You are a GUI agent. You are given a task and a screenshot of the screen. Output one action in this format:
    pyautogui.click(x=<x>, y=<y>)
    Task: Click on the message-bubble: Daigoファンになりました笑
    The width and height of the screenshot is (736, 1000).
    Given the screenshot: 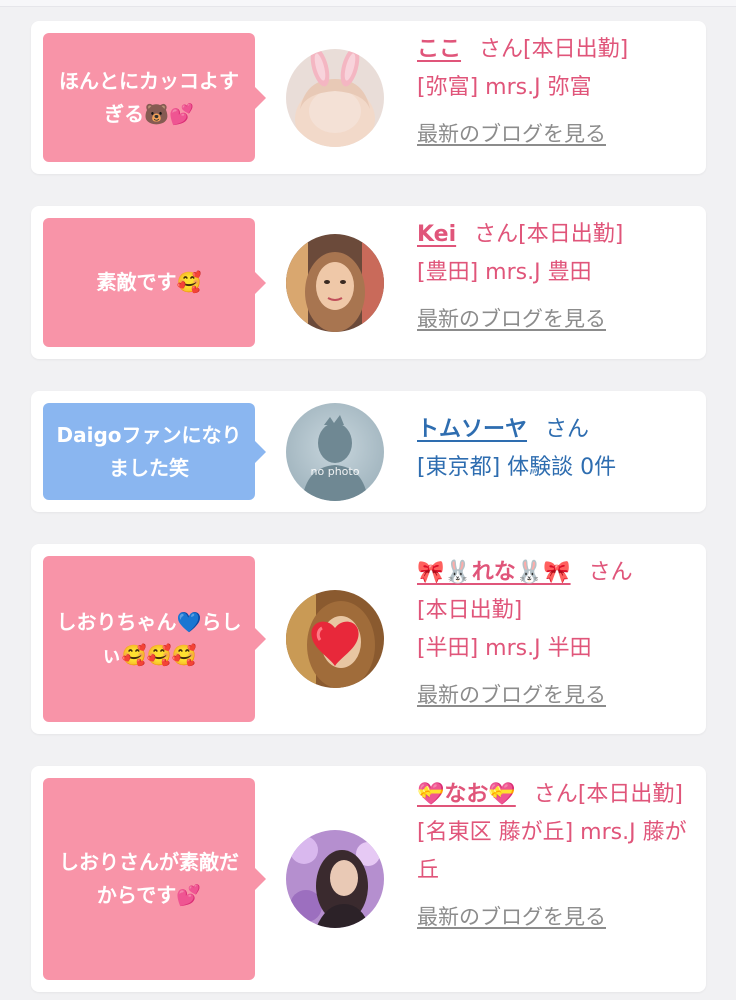 What is the action you would take?
    pyautogui.click(x=154, y=451)
    